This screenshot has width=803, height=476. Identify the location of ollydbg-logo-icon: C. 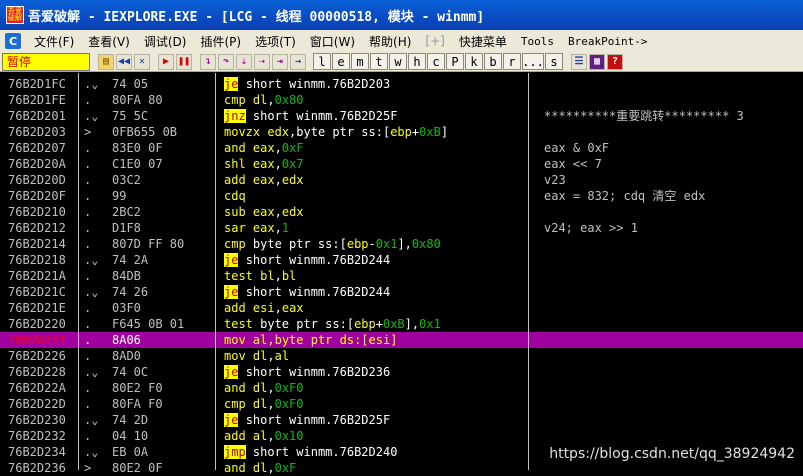
(13, 41).